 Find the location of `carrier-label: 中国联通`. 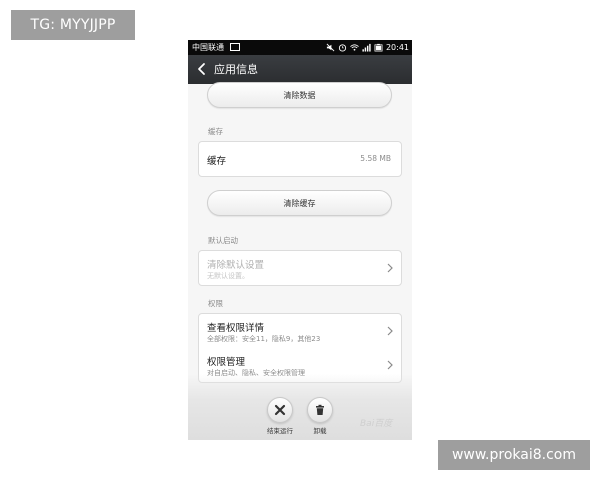

carrier-label: 中国联通 is located at coordinates (216, 47).